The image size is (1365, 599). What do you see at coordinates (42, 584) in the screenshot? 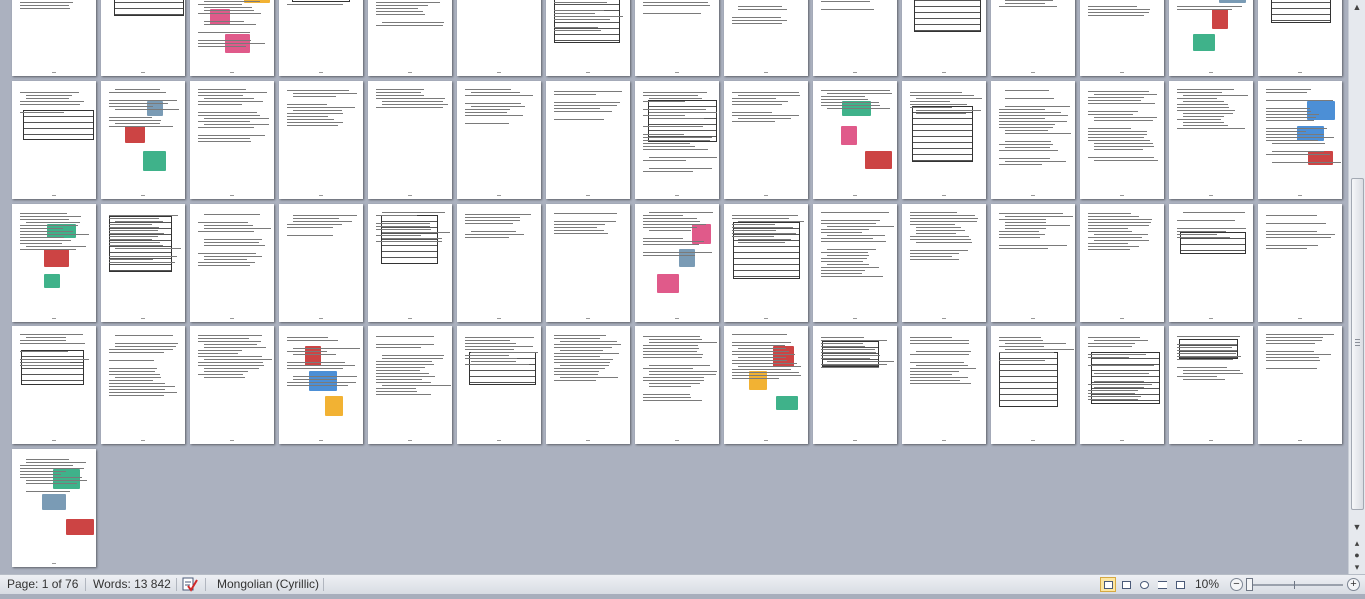
I see `page-count: Page: 1 of 76` at bounding box center [42, 584].